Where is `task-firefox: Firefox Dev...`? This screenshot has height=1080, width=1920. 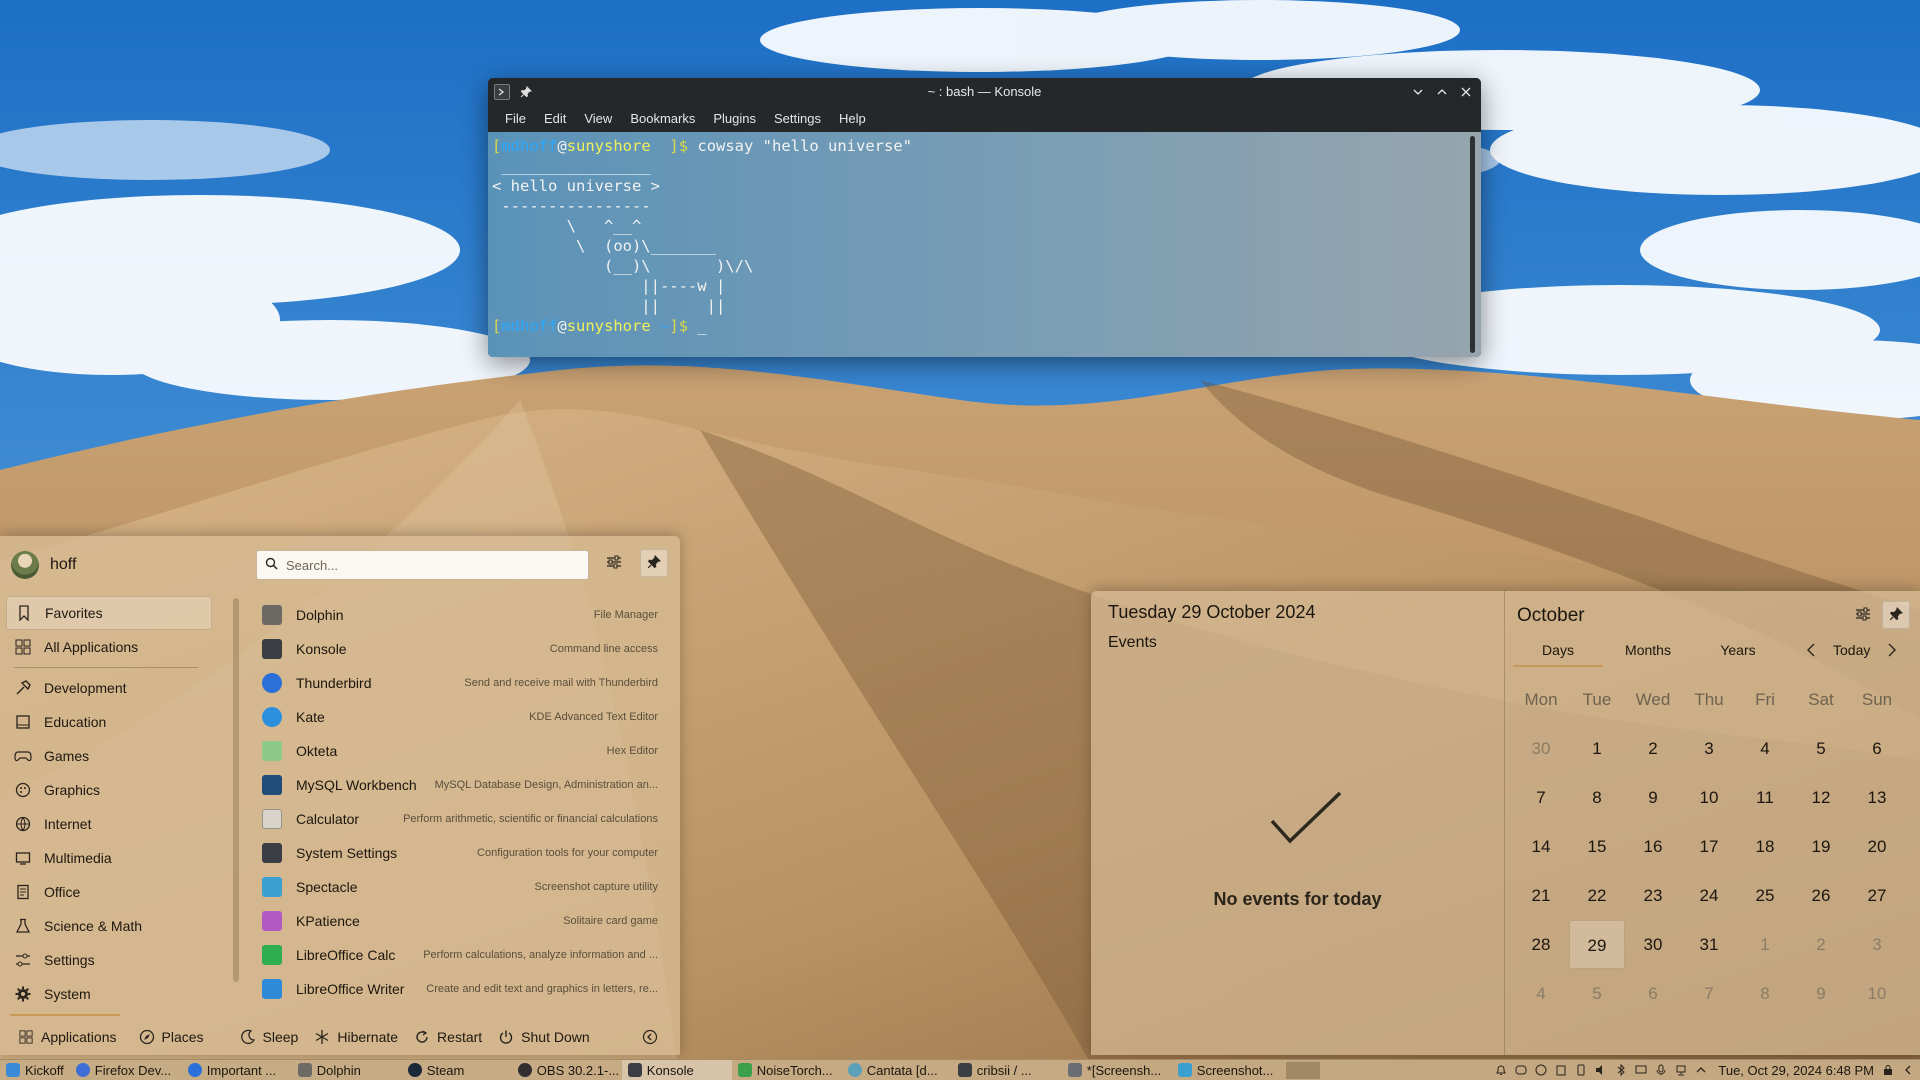 task-firefox: Firefox Dev... is located at coordinates (126, 1070).